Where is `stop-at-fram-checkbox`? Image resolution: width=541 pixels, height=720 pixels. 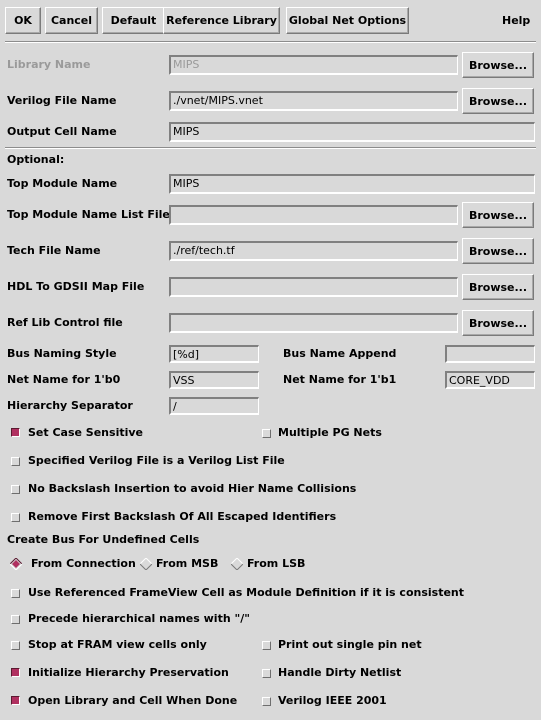 stop-at-fram-checkbox is located at coordinates (15, 645).